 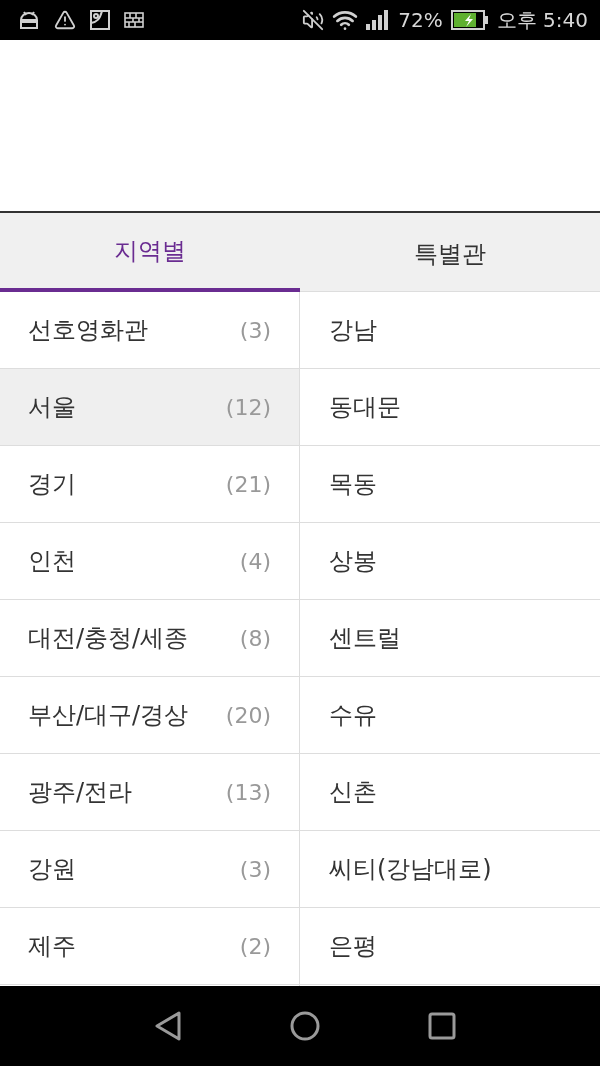 I want to click on warning-icon, so click(x=65, y=20).